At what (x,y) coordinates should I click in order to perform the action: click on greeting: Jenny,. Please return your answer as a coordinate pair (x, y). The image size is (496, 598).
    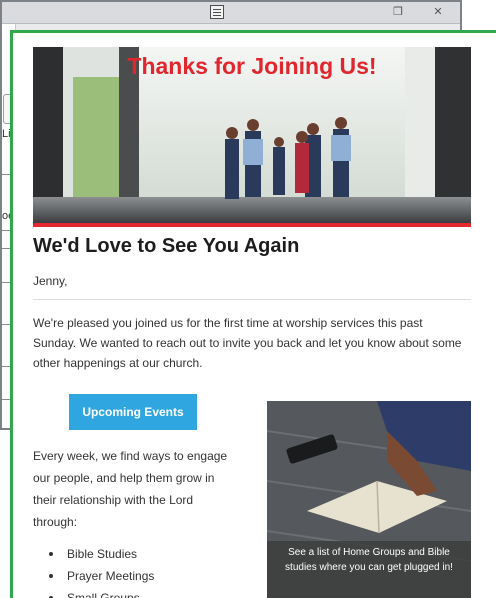
    Looking at the image, I should click on (50, 281).